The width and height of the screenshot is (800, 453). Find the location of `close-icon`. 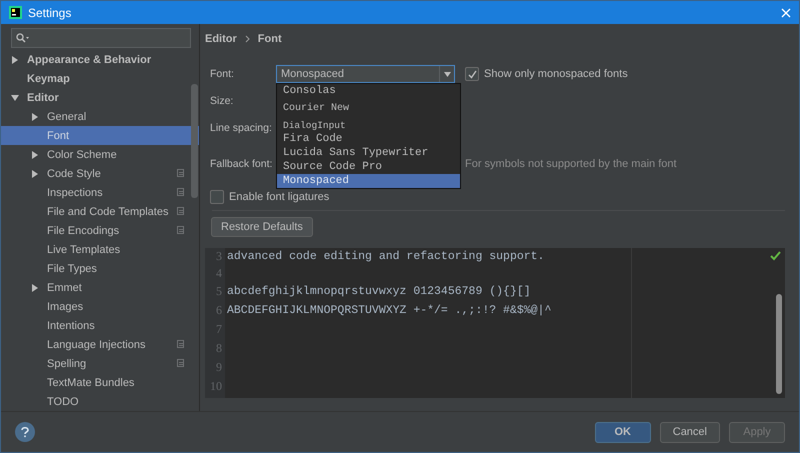

close-icon is located at coordinates (786, 13).